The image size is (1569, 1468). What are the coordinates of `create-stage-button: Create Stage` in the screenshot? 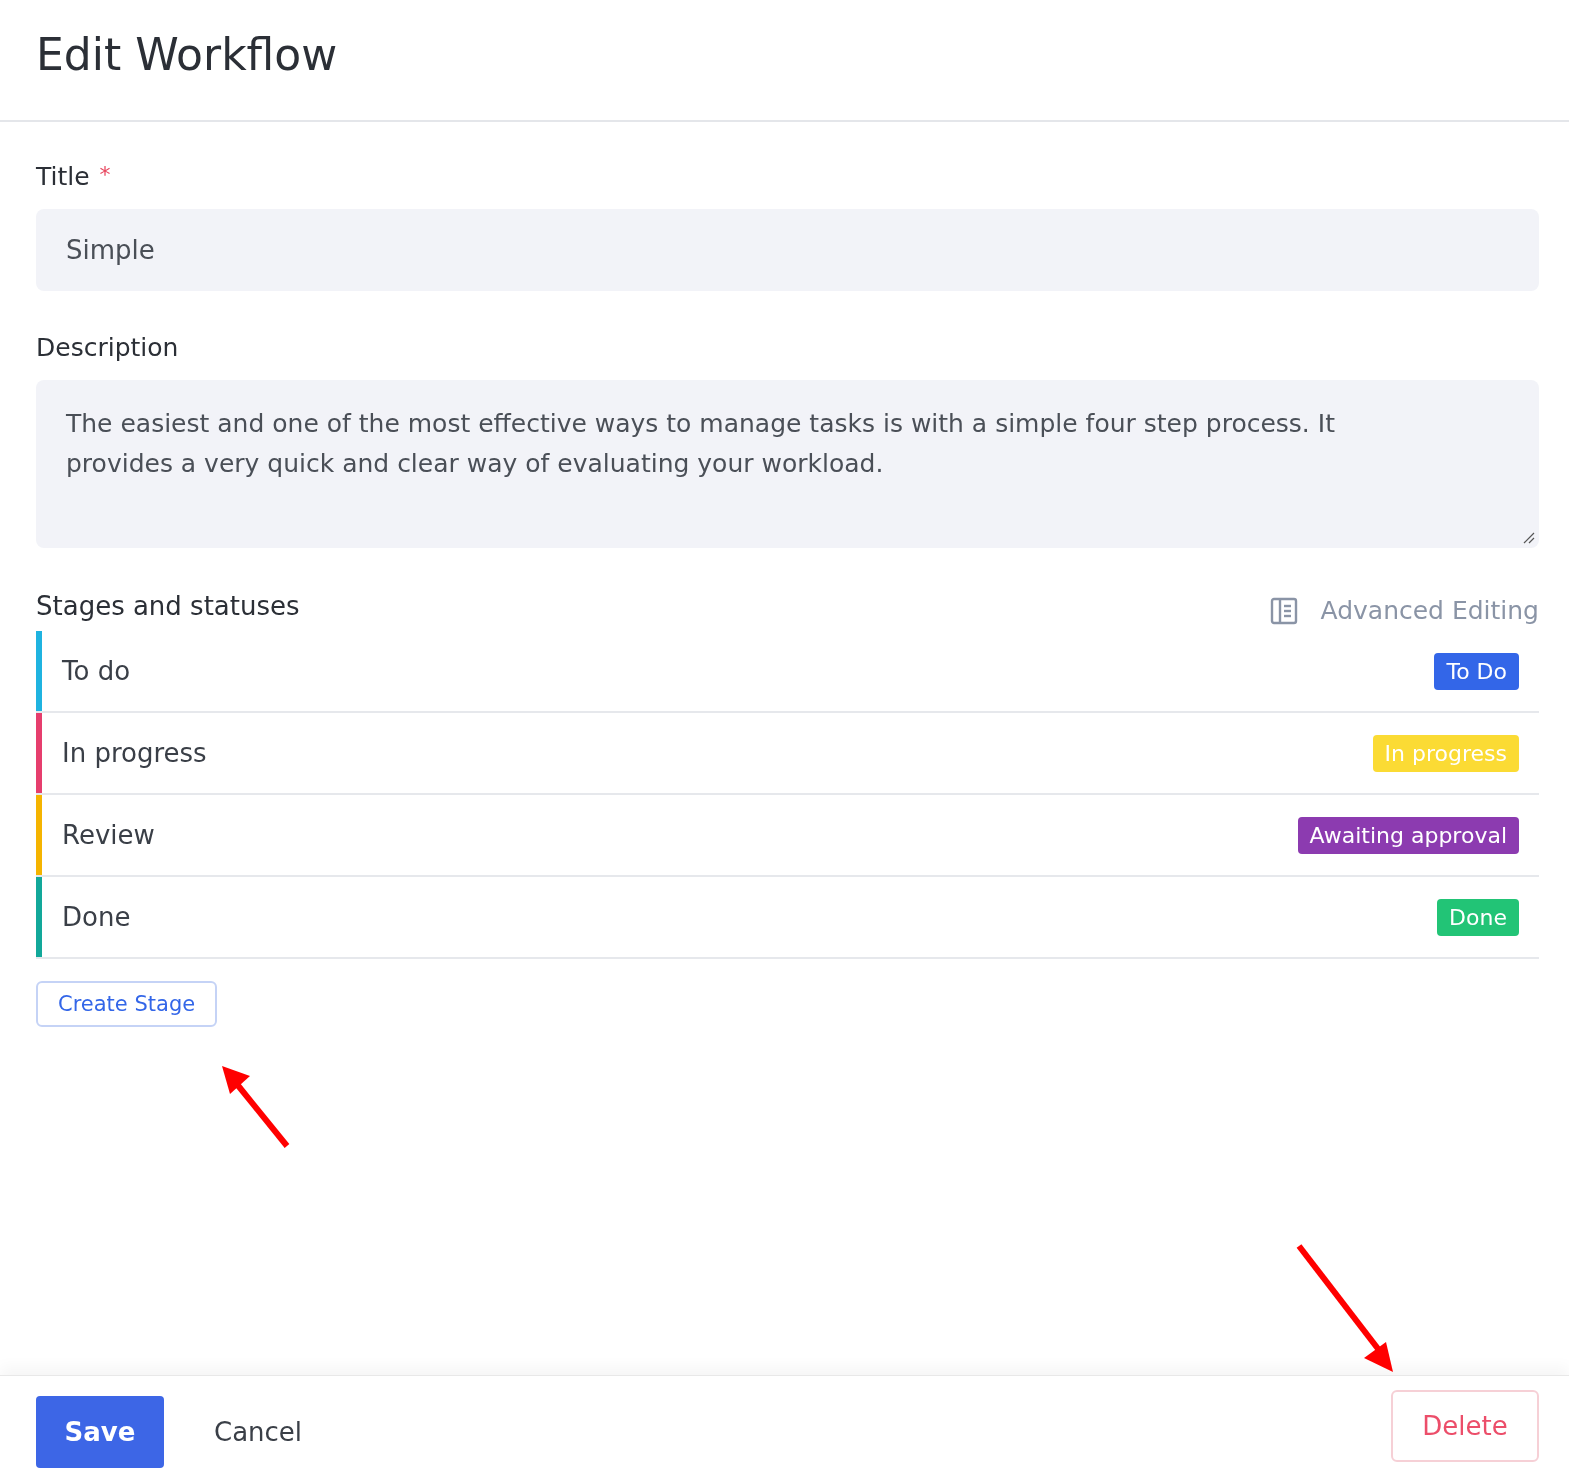 It's located at (127, 1004).